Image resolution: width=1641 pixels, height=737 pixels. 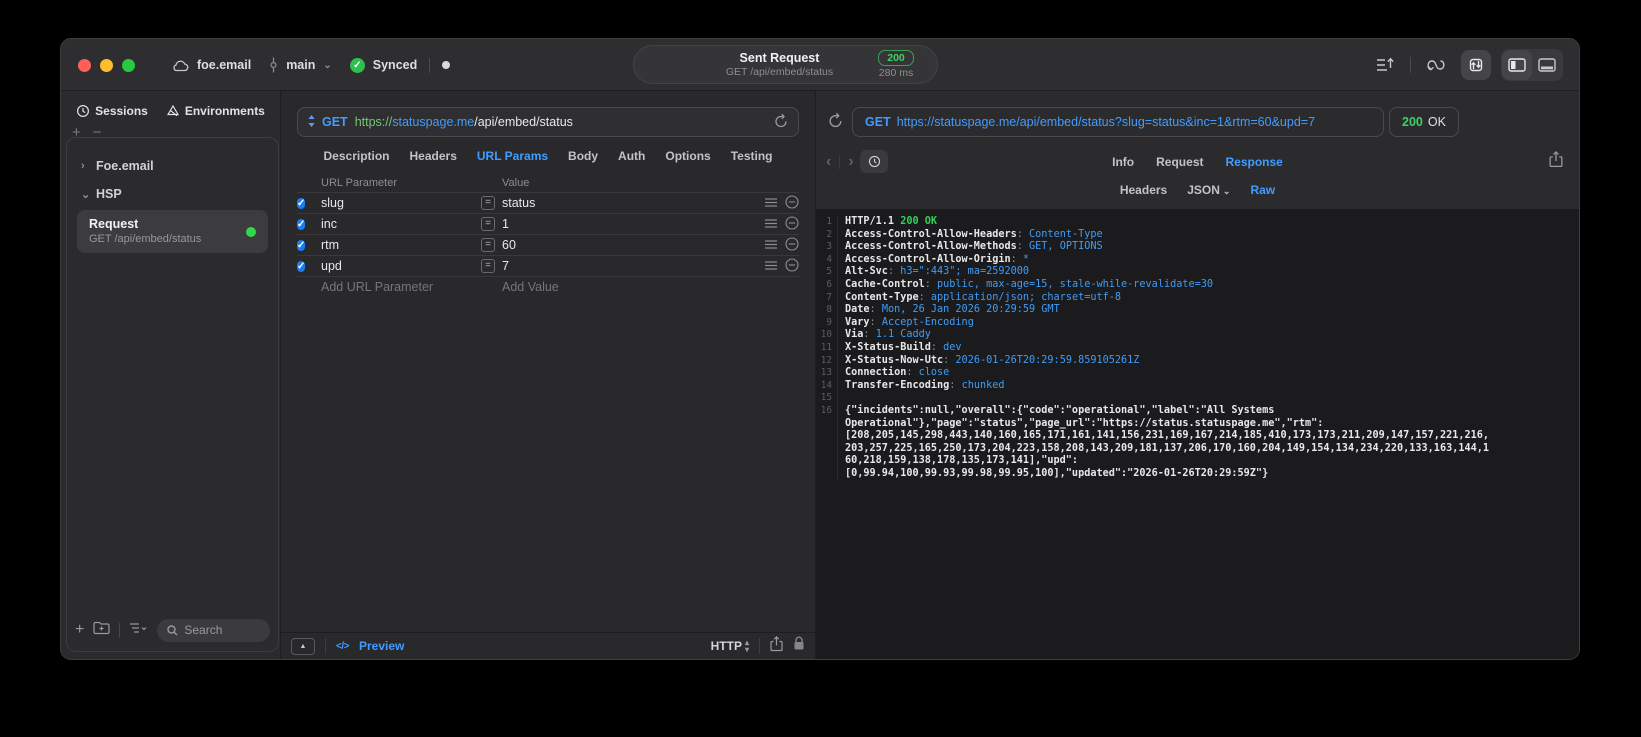 What do you see at coordinates (730, 646) in the screenshot?
I see `protocol-selector: HTTP ▴ ▾` at bounding box center [730, 646].